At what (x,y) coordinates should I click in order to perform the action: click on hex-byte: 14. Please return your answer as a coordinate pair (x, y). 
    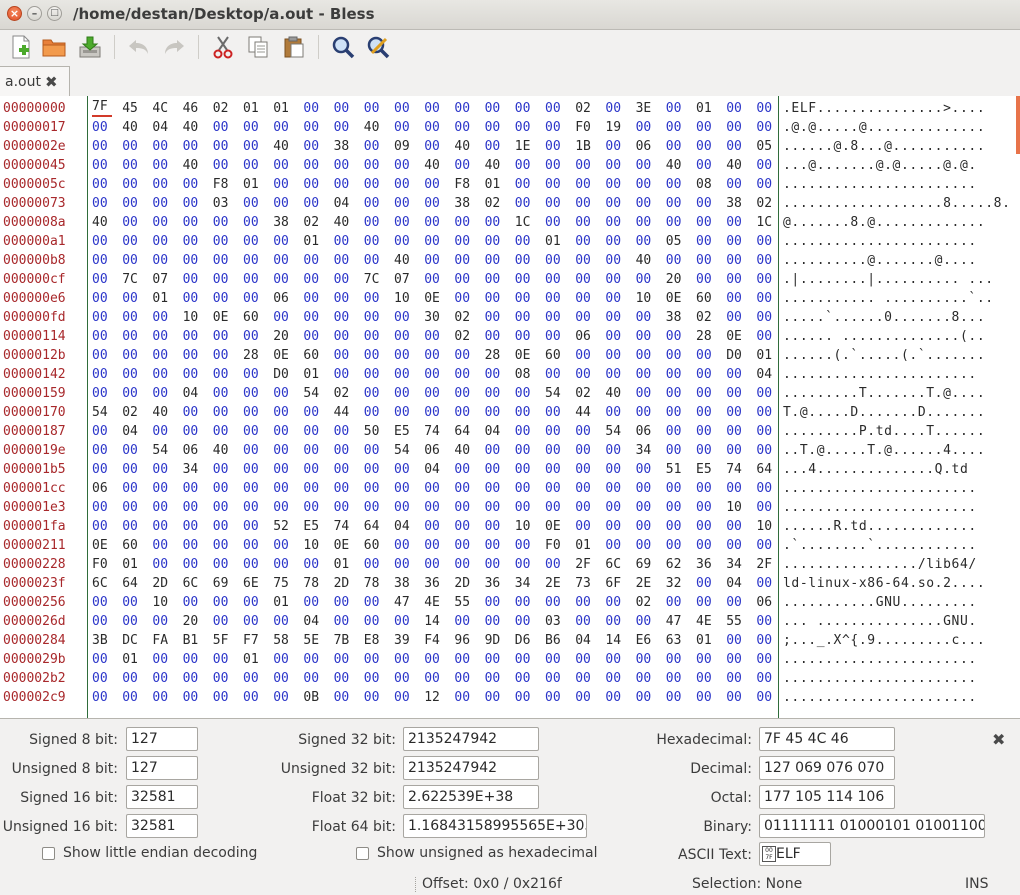
    Looking at the image, I should click on (434, 621).